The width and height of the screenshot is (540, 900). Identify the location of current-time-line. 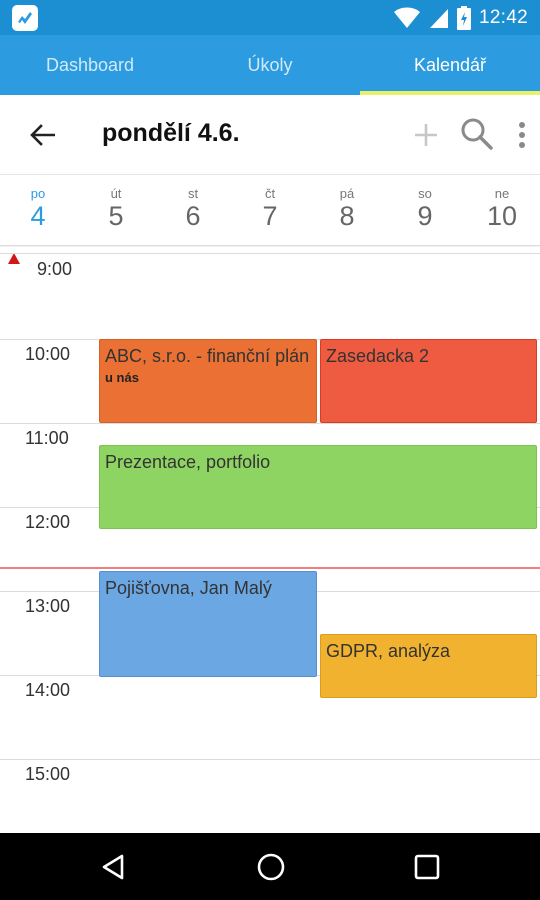
(270, 568).